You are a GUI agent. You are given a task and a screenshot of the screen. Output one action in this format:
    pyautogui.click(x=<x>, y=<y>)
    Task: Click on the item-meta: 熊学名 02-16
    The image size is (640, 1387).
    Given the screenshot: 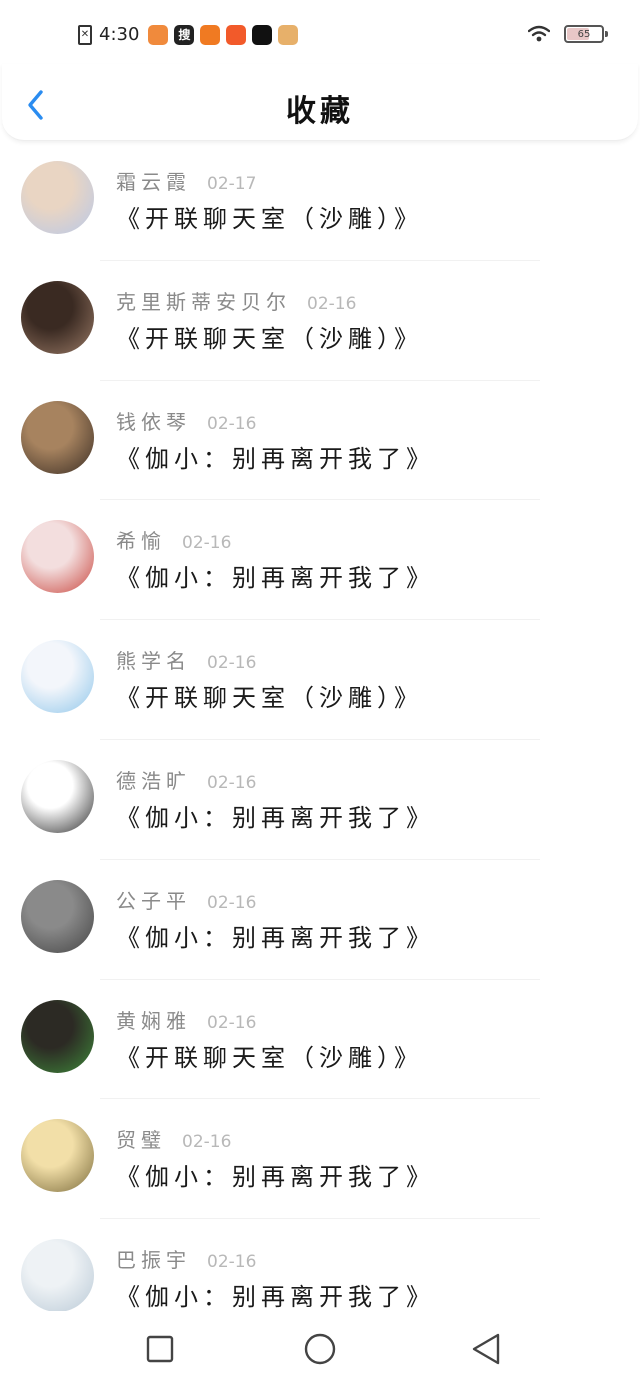 What is the action you would take?
    pyautogui.click(x=186, y=659)
    